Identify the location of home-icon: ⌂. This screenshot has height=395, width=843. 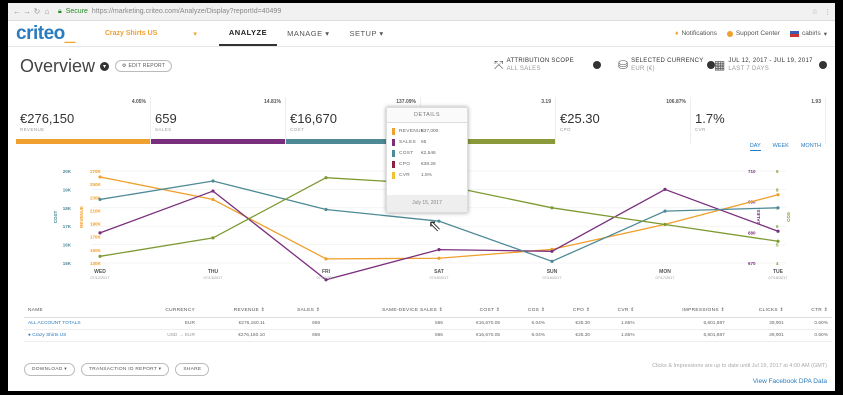
(47, 11).